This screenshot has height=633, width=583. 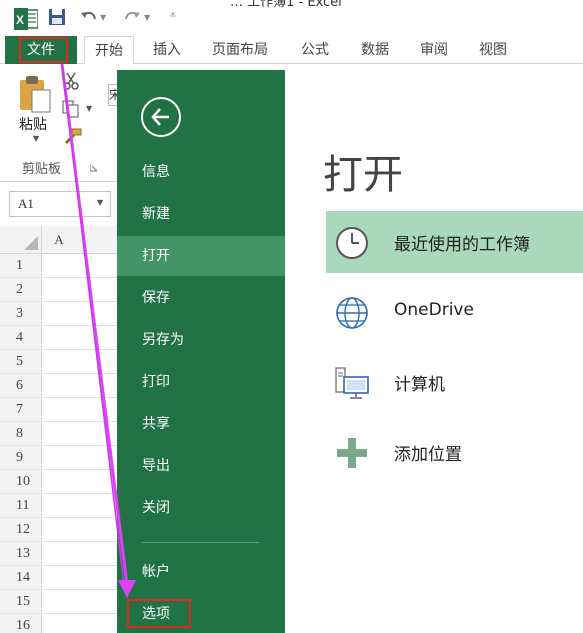 I want to click on nav-divider, so click(x=200, y=542).